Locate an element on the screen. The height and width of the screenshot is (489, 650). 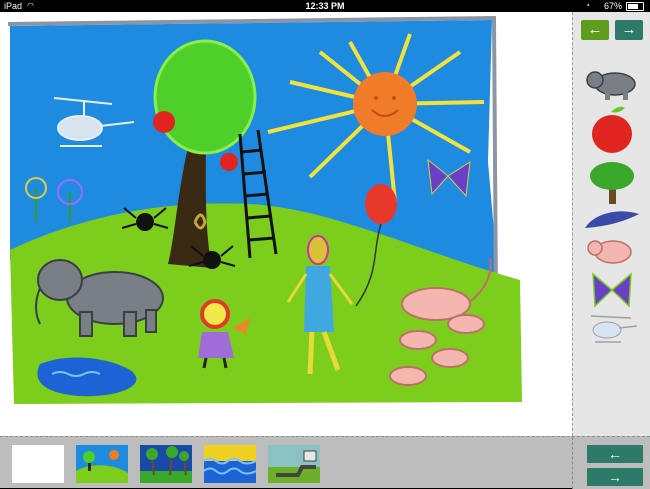
sidebar-back-button: ← is located at coordinates (595, 30).